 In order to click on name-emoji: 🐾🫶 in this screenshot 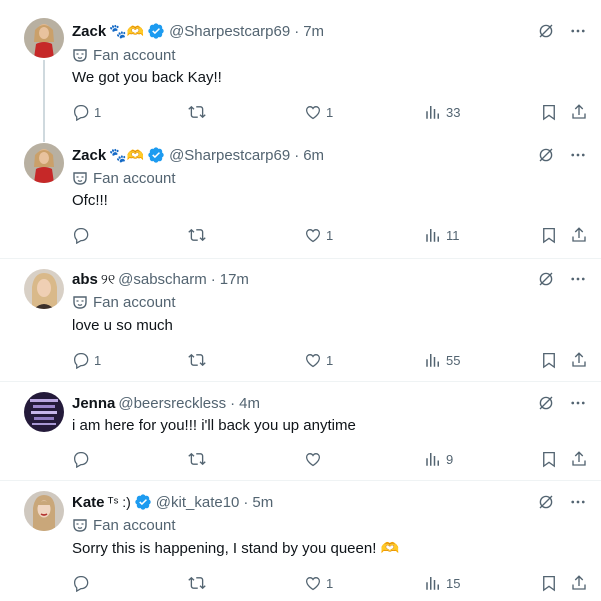, I will do `click(127, 154)`.